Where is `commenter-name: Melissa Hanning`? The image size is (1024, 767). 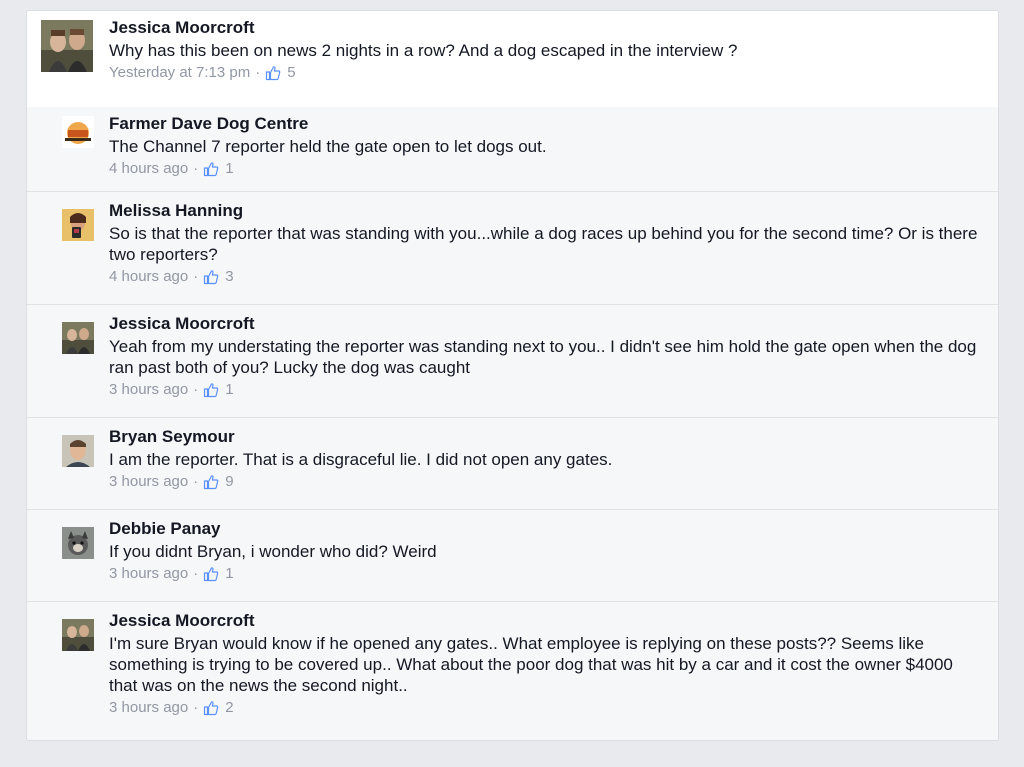
commenter-name: Melissa Hanning is located at coordinates (545, 211).